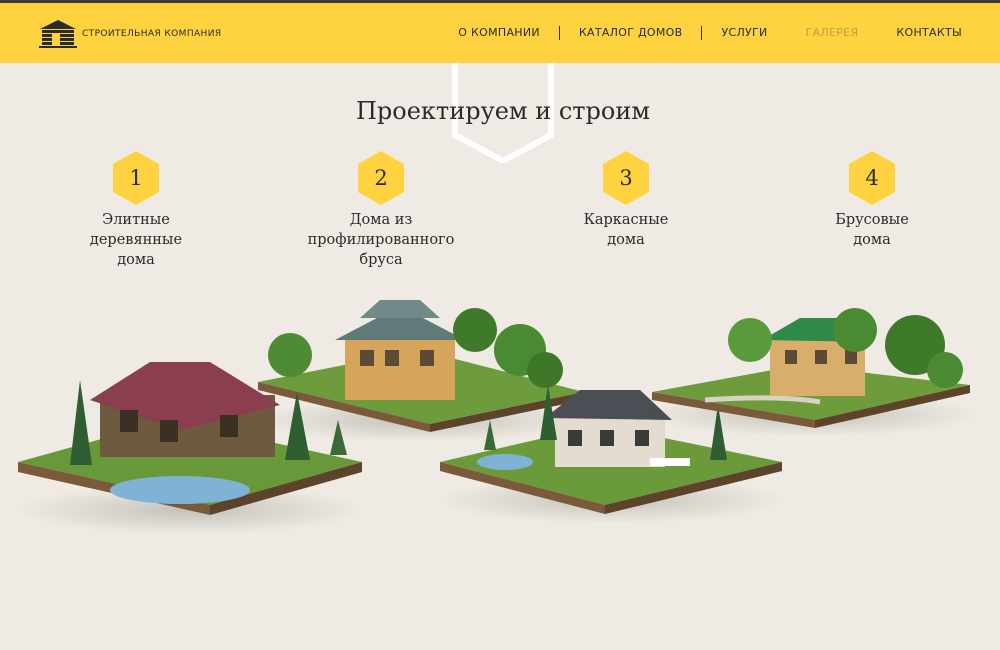  I want to click on feature-1: 1 Элитные деревянные дома, so click(136, 210).